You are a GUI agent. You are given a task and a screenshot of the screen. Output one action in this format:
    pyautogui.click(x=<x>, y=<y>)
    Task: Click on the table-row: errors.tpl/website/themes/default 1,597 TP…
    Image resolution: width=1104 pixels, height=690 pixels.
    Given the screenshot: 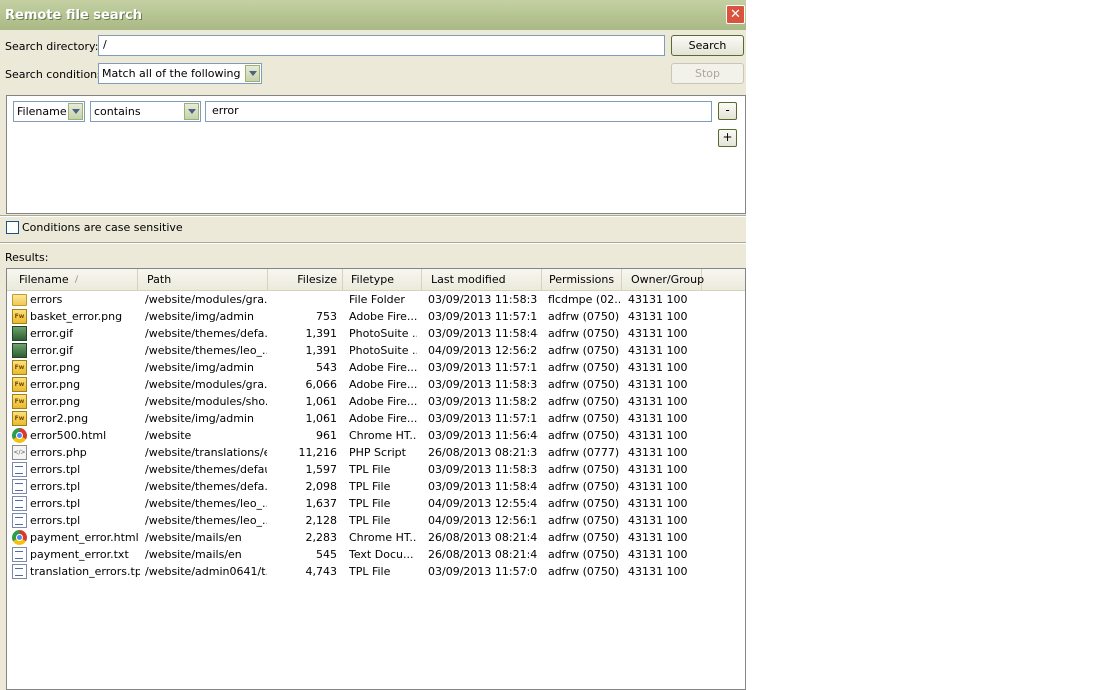 What is the action you would take?
    pyautogui.click(x=376, y=469)
    